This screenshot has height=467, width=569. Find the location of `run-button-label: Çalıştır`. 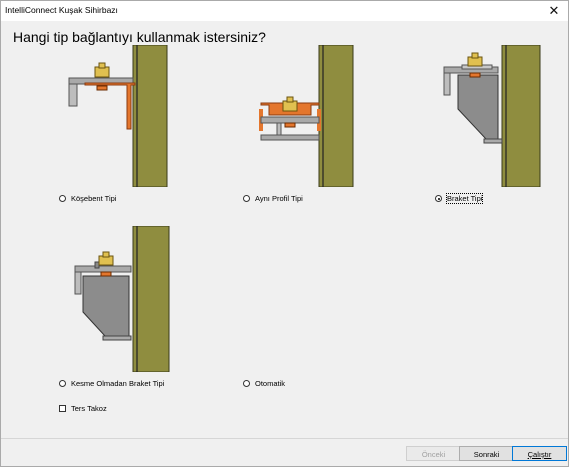

run-button-label: Çalıştır is located at coordinates (539, 454).